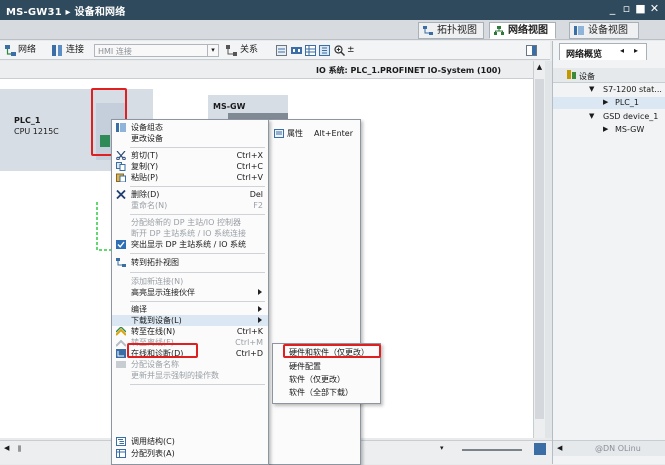  I want to click on menu-item-highlight-system: 突出显示 DP 主站系统 / IO 系统, so click(190, 244).